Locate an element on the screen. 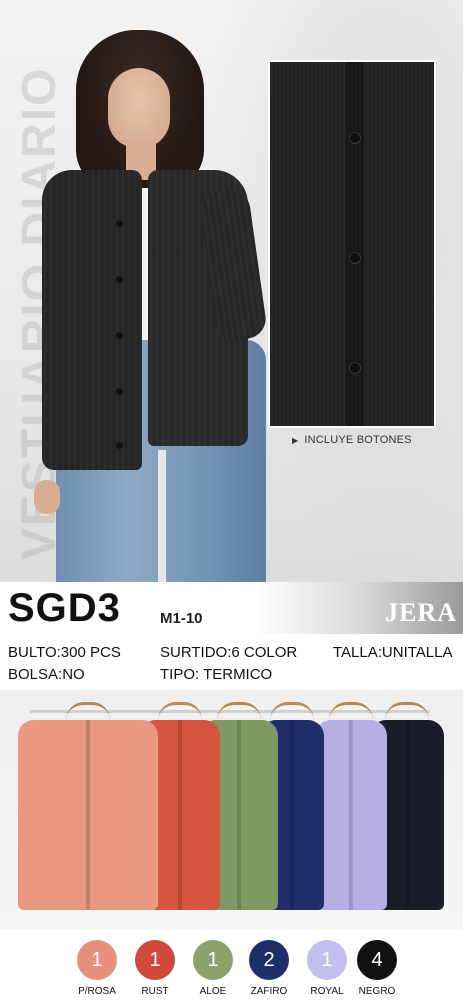 This screenshot has width=463, height=1000. jeans-leg-gap is located at coordinates (162, 516).